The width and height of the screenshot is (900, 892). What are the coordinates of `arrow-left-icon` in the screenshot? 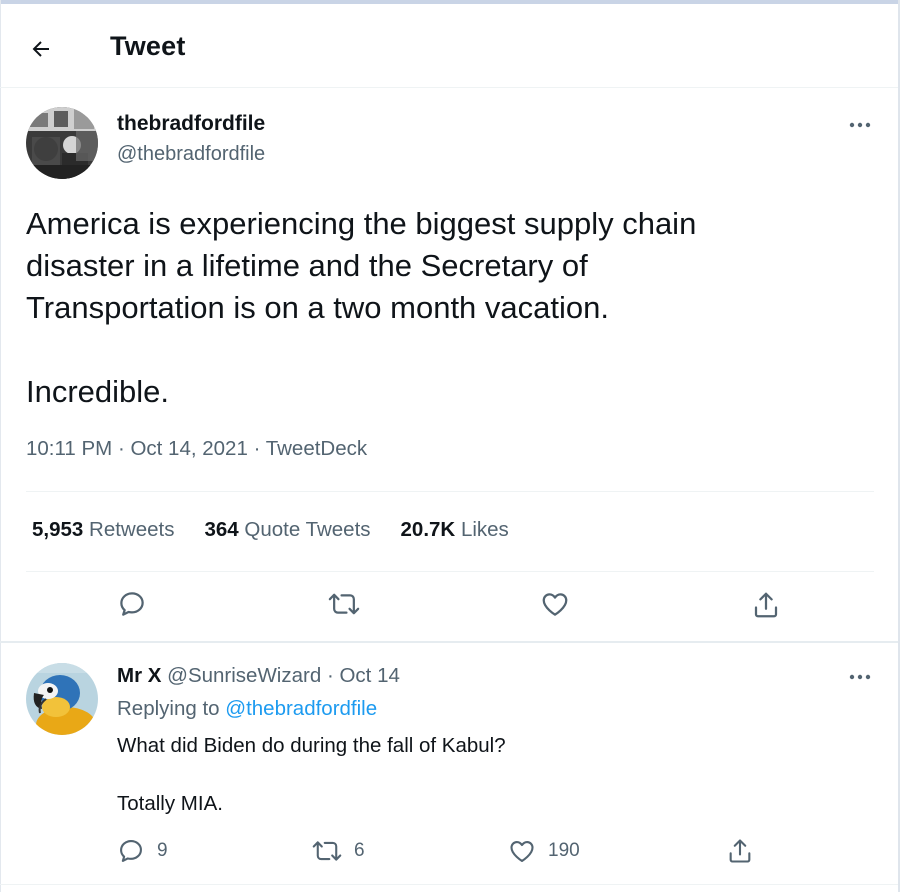 It's located at (40, 49).